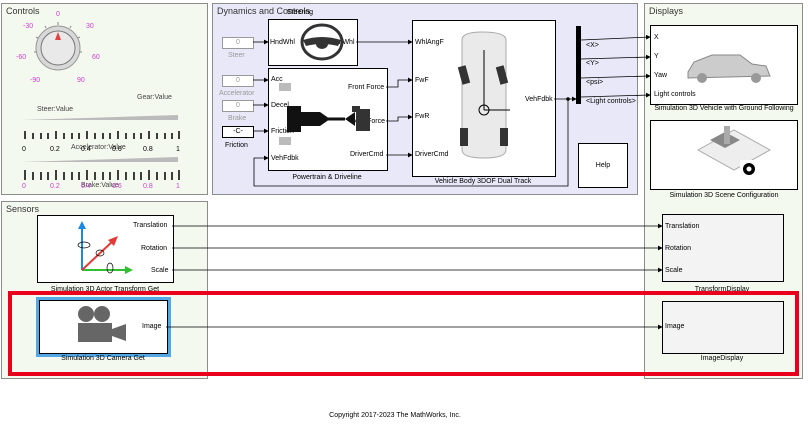 The width and height of the screenshot is (808, 442). Describe the element at coordinates (395, 415) in the screenshot. I see `copyright: Copyright 2017-2023 The MathWorks, Inc.` at that location.